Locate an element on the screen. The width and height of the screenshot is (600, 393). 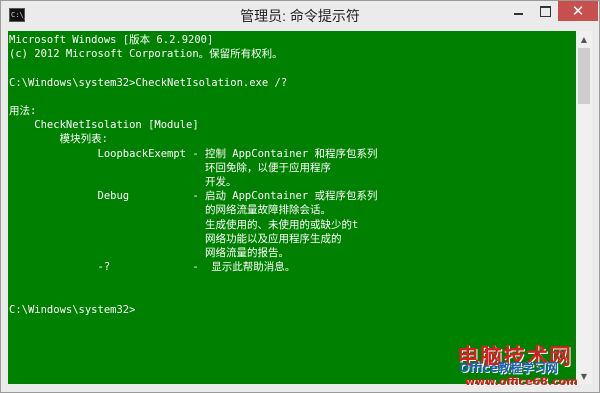
console-line: C:\Windows\system32> is located at coordinates (72, 309).